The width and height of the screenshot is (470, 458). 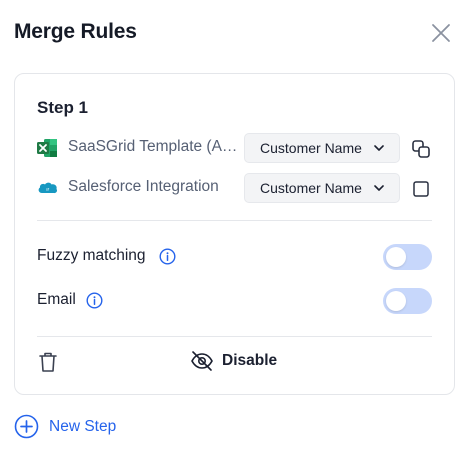 I want to click on option-email: Email, so click(x=234, y=301).